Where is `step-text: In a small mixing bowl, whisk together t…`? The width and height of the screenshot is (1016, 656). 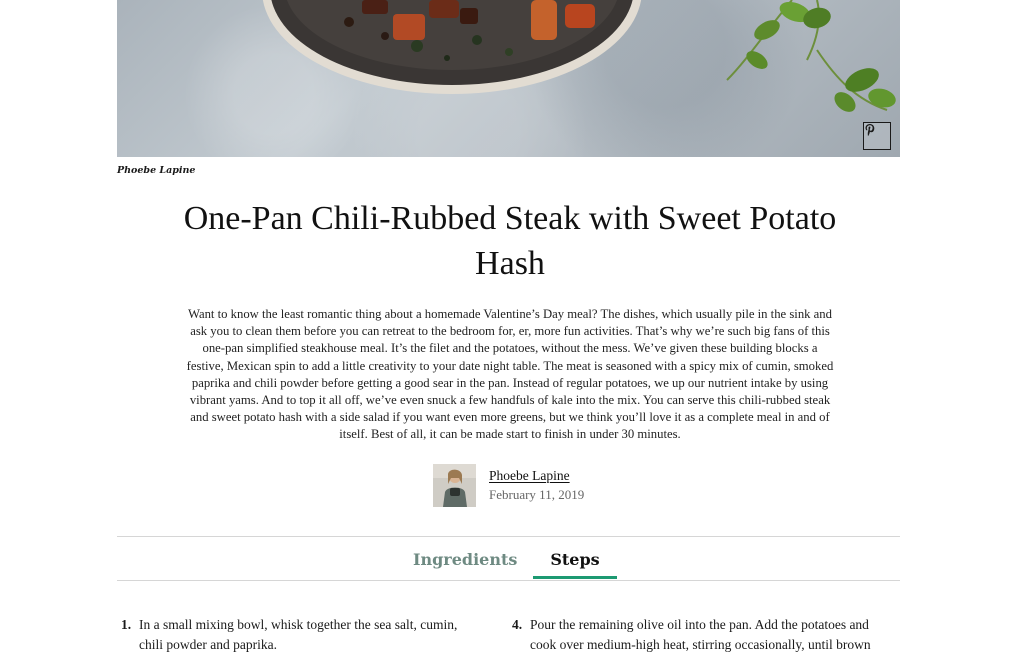 step-text: In a small mixing bowl, whisk together t… is located at coordinates (298, 634).